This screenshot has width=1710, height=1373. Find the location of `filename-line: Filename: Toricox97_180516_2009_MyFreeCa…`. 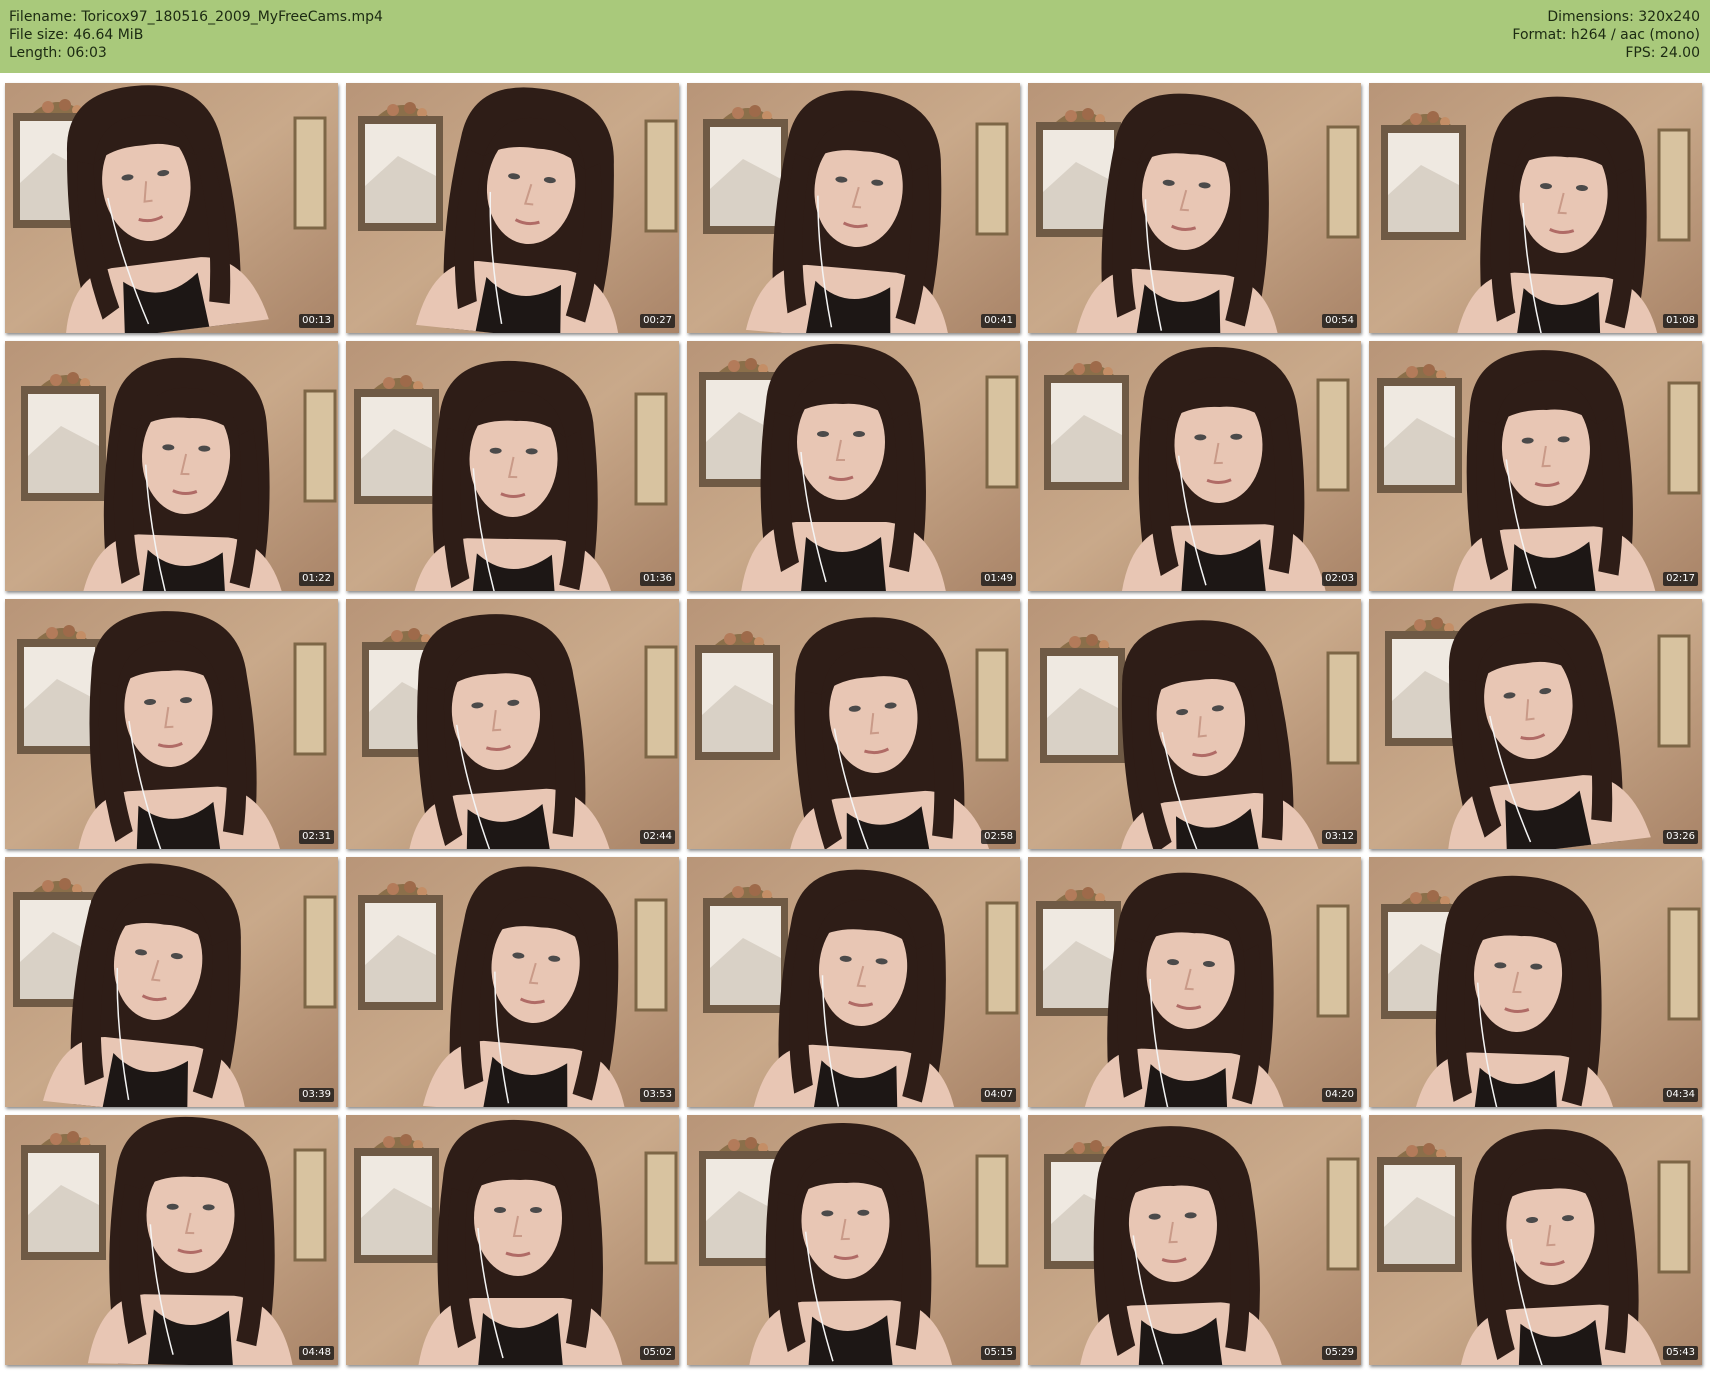

filename-line: Filename: Toricox97_180516_2009_MyFreeCa… is located at coordinates (196, 17).